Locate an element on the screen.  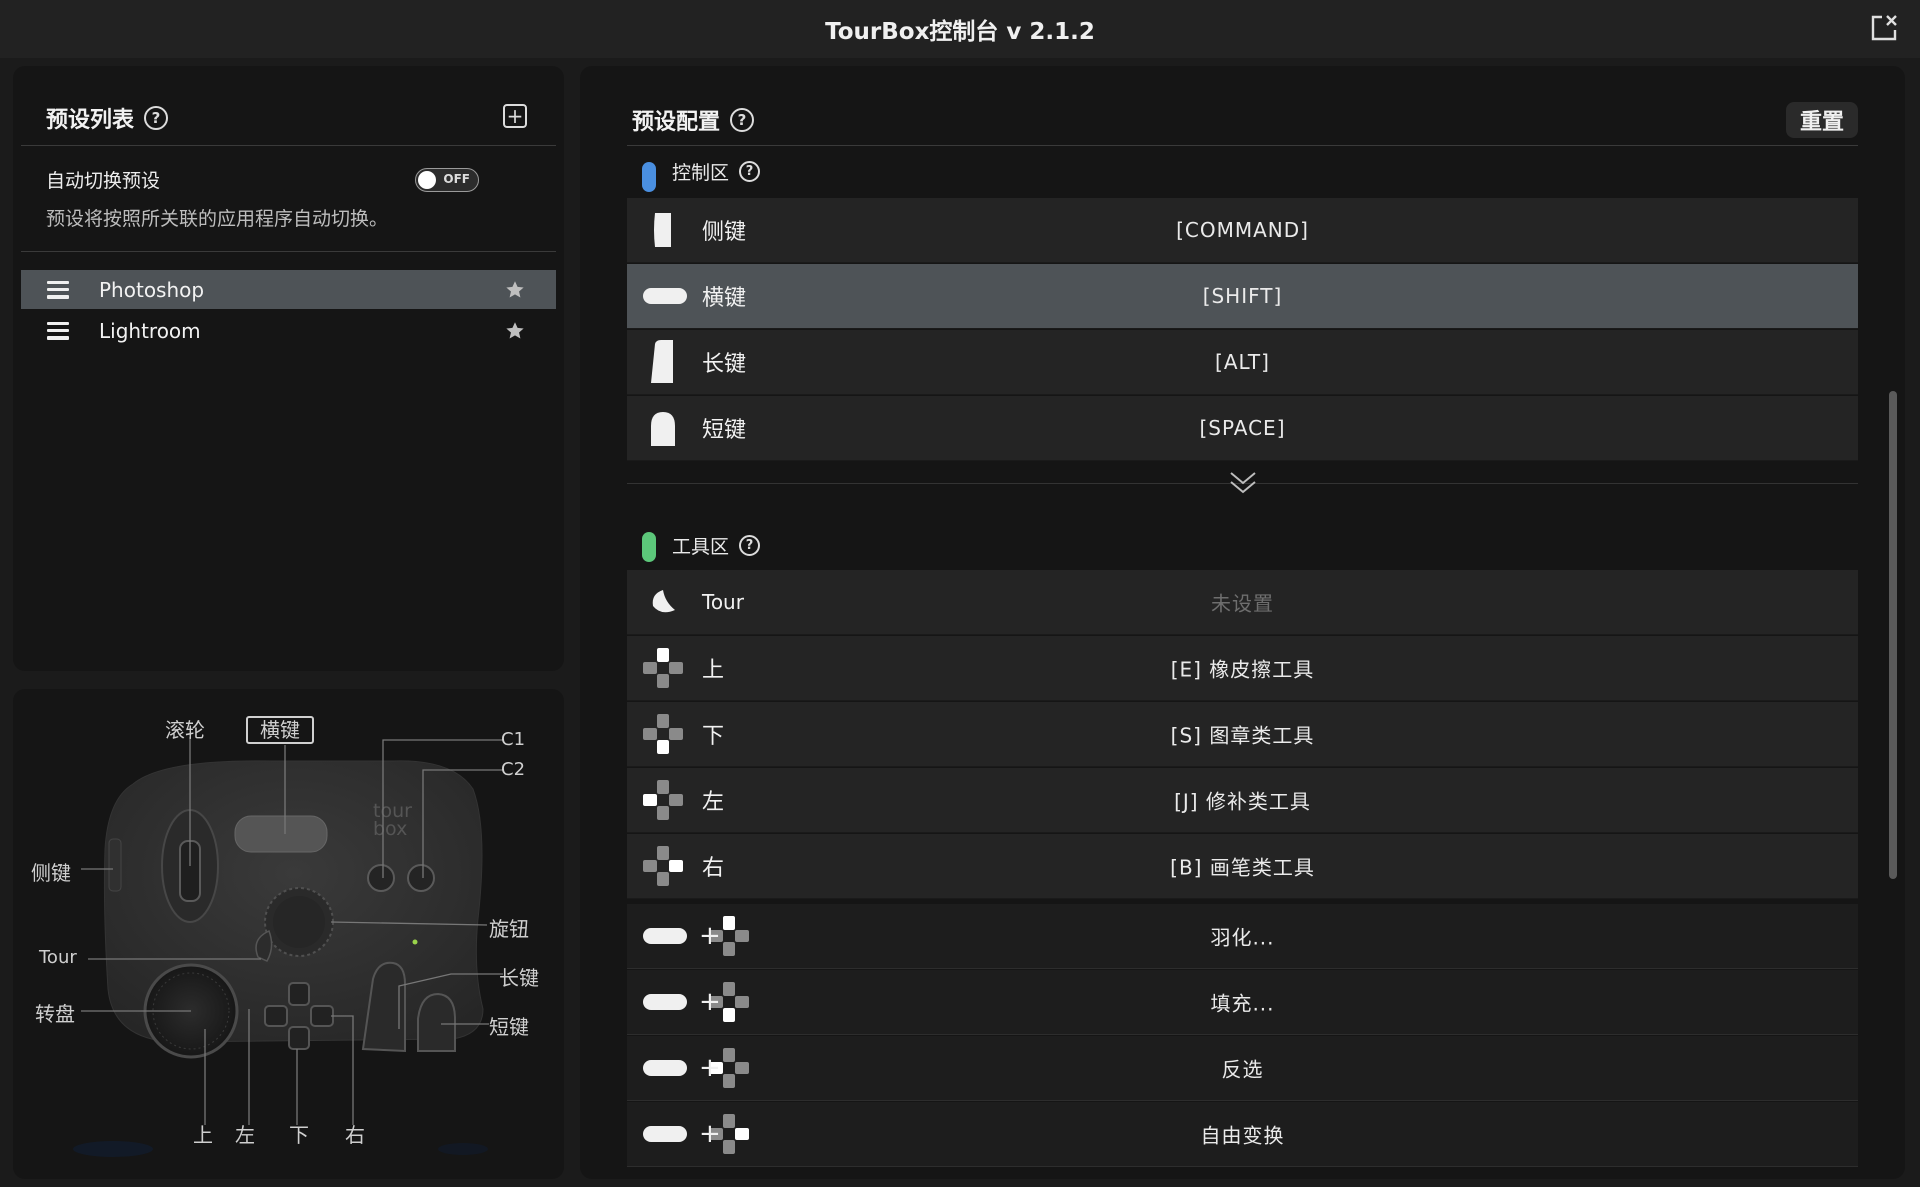
label-c2: C2 is located at coordinates (513, 769).